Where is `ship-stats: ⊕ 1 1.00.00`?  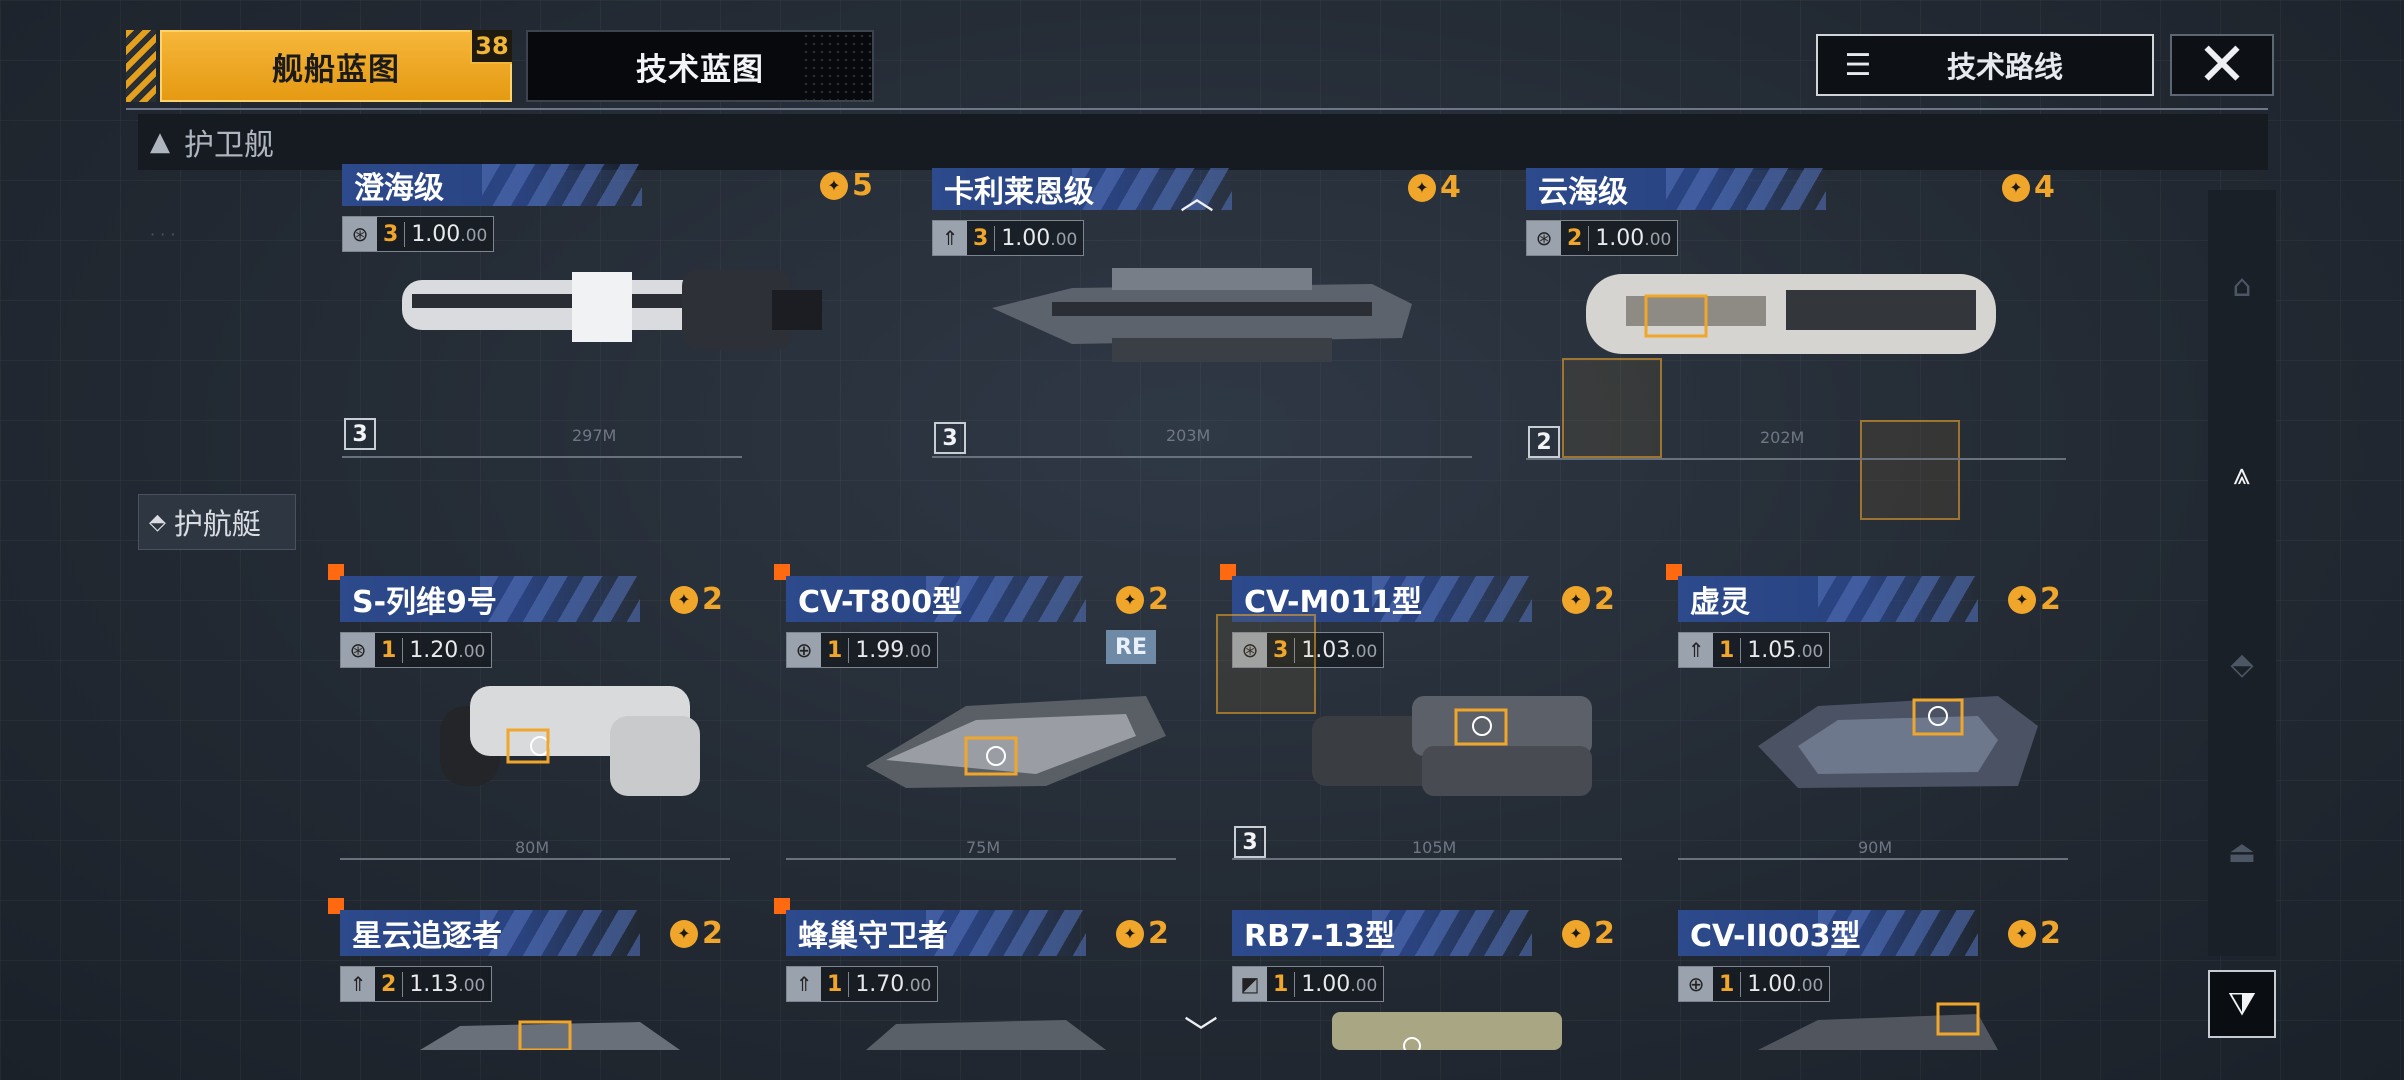
ship-stats: ⊕ 1 1.00.00 is located at coordinates (1754, 984).